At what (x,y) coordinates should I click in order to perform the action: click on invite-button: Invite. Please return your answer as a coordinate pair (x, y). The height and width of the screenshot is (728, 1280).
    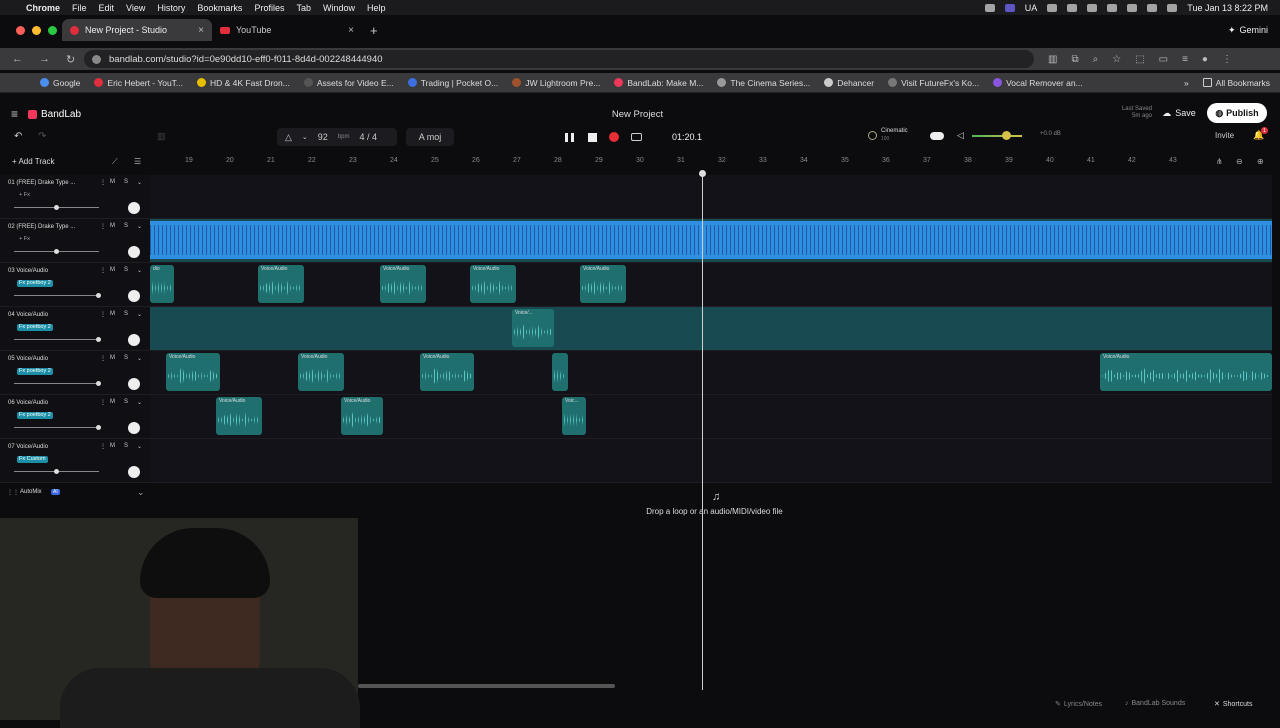
    Looking at the image, I should click on (1224, 135).